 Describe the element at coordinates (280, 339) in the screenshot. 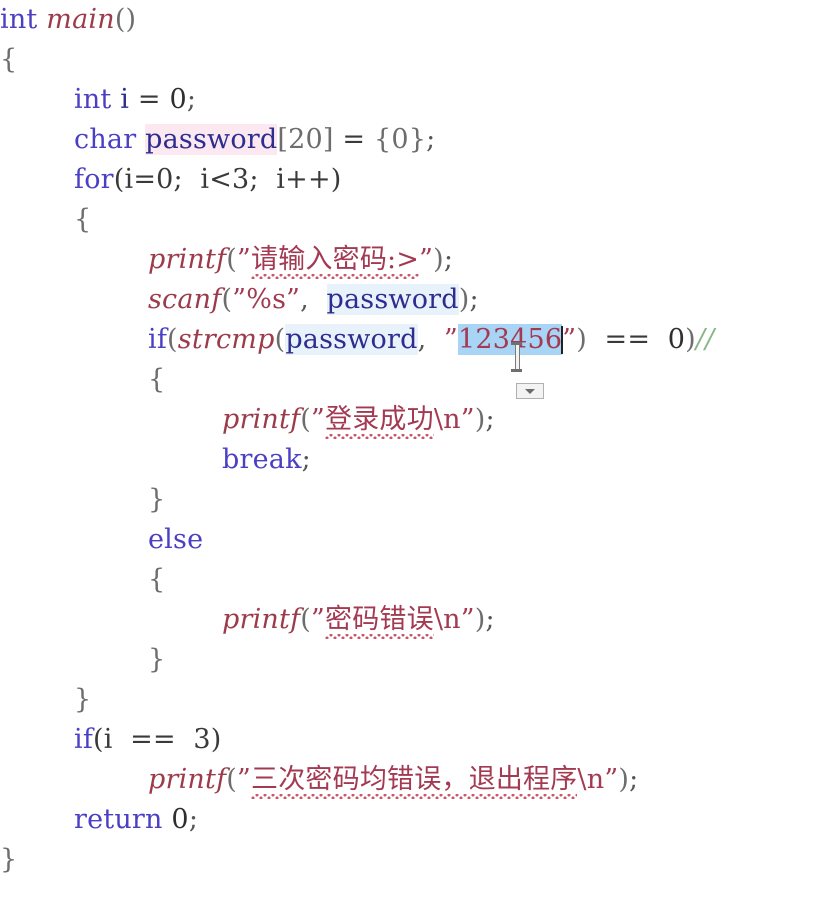

I see `open-paren-strcmp: (` at that location.